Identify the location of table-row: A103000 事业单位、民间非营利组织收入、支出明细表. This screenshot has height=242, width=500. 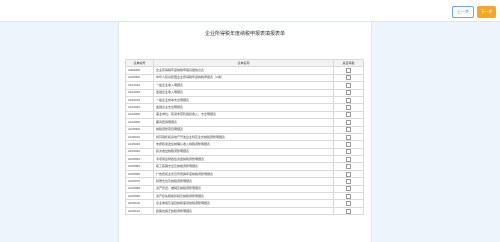
(244, 115).